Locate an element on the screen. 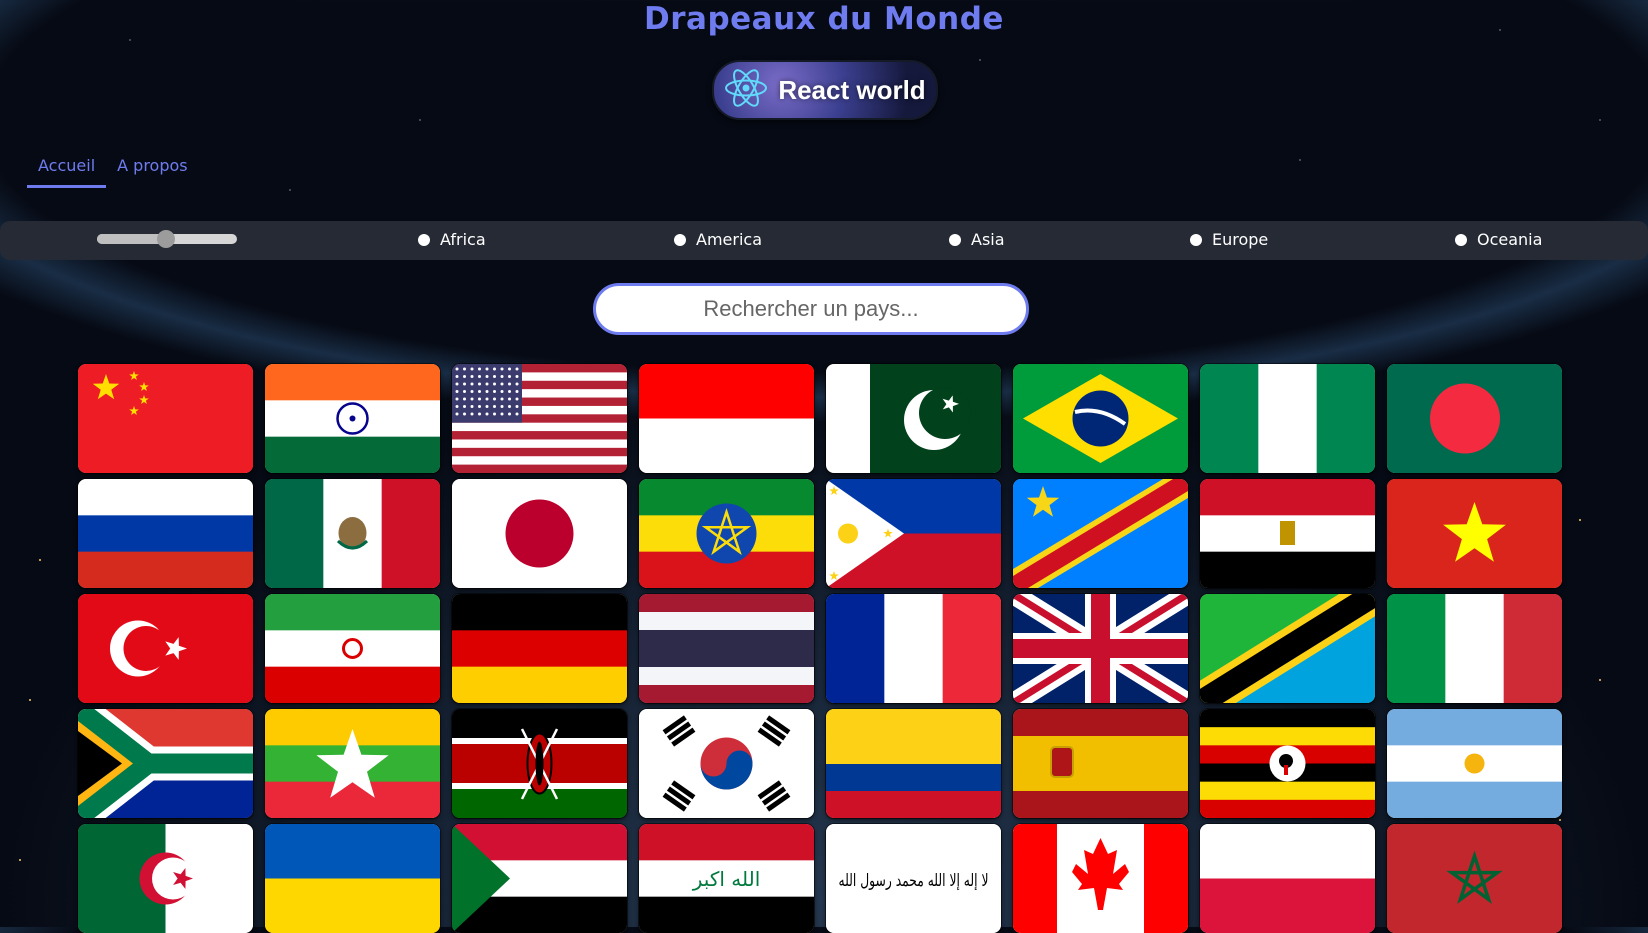  tab-accueil: Accueil is located at coordinates (66, 168).